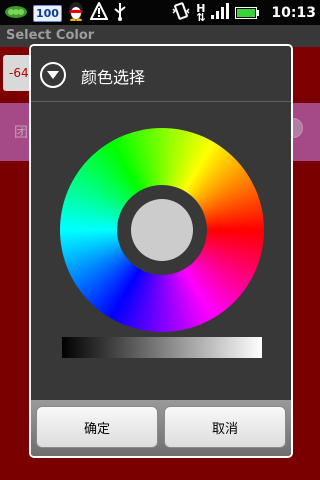 Image resolution: width=320 pixels, height=480 pixels. Describe the element at coordinates (181, 13) in the screenshot. I see `vibrate-icon` at that location.